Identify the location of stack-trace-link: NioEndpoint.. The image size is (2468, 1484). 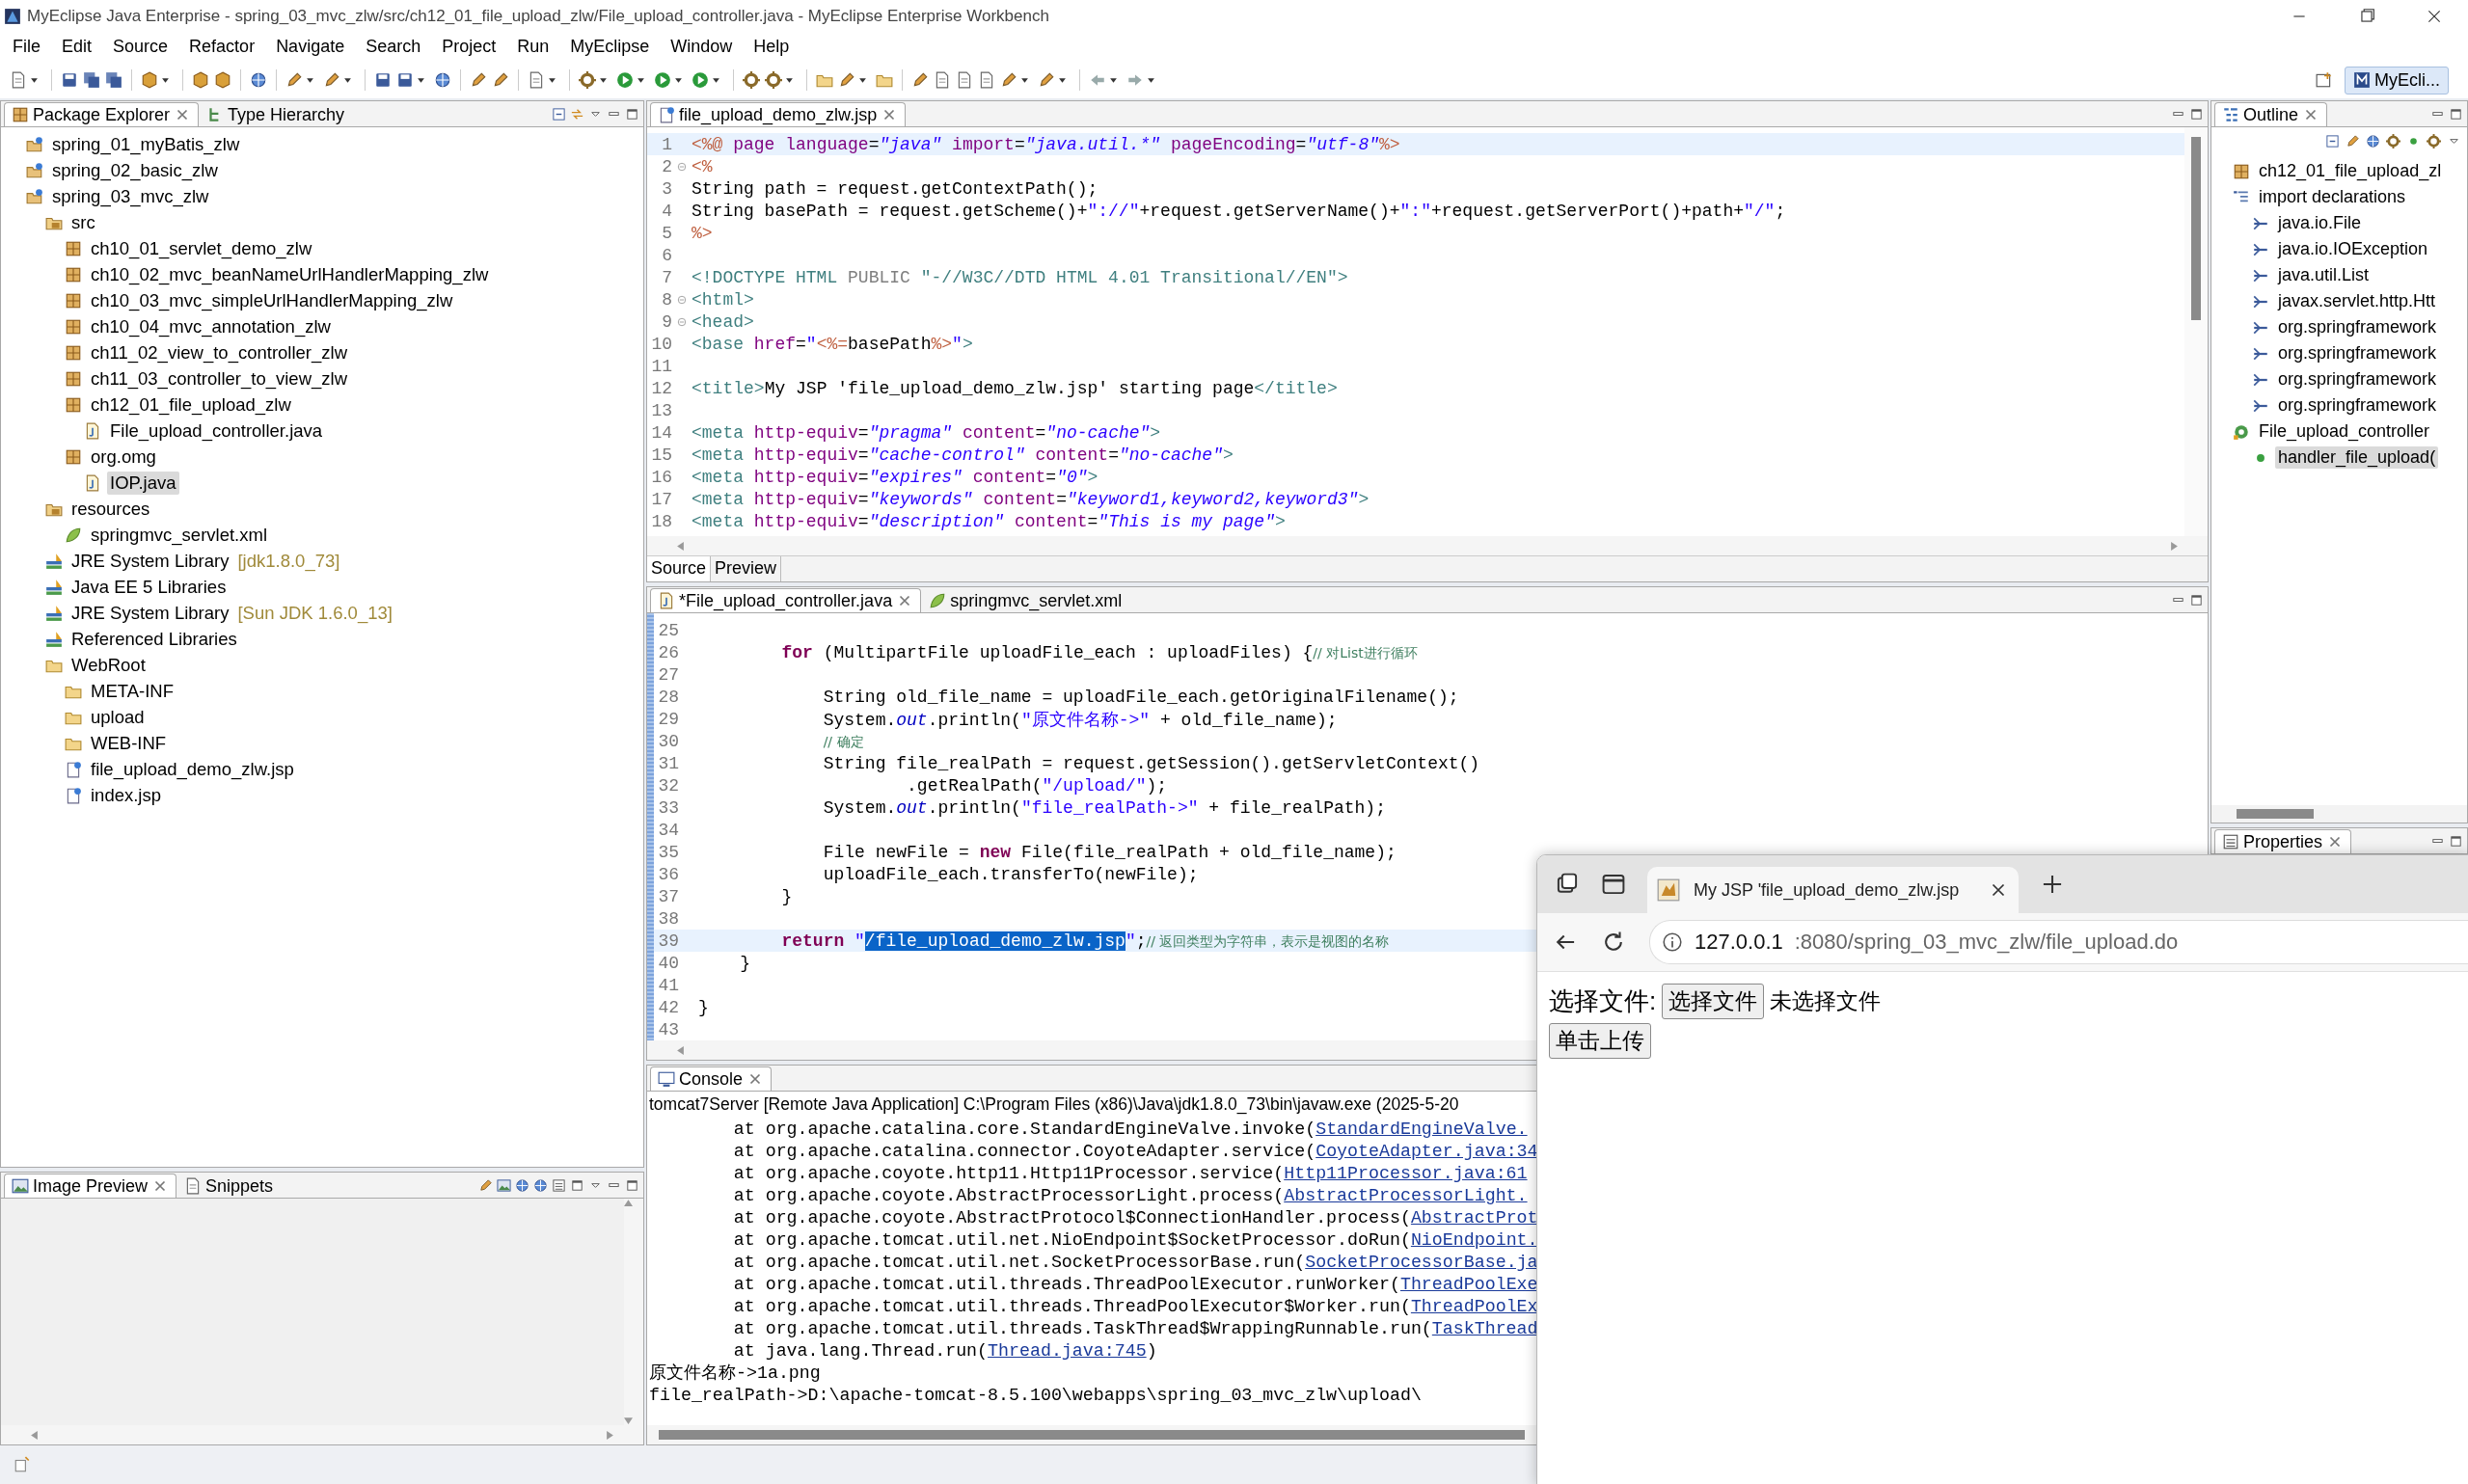
(1474, 1240).